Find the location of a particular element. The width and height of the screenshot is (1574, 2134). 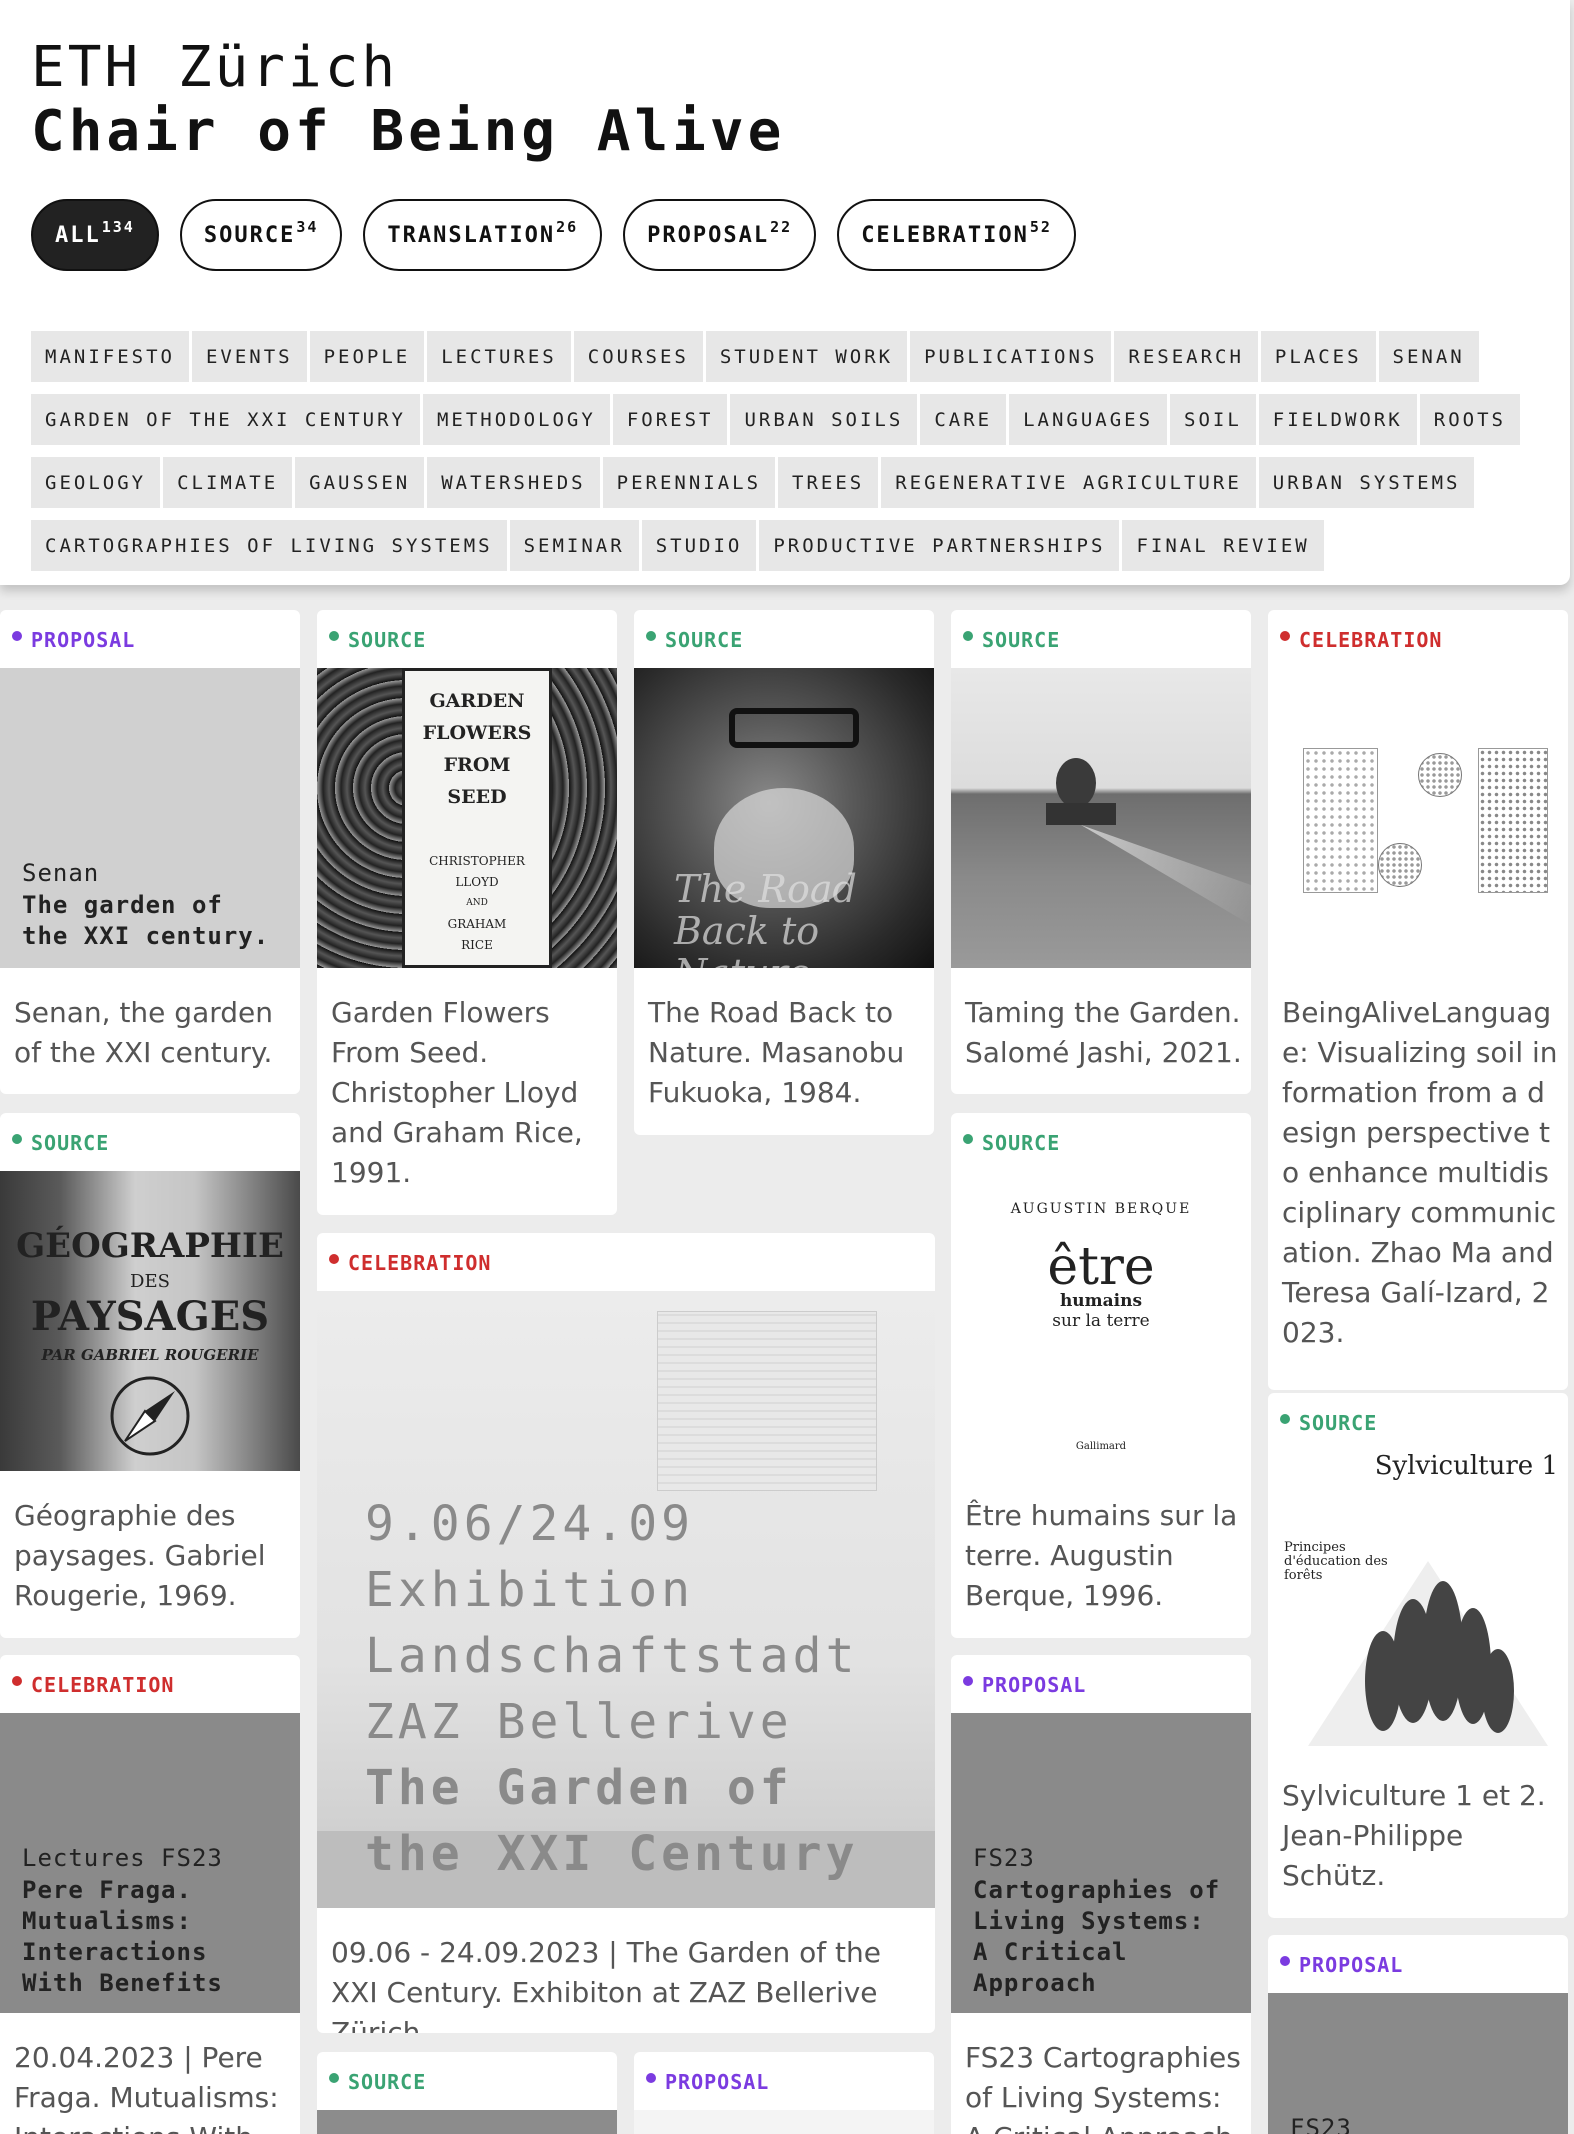

book-author: CHRISTOPHER LLOYD AND GRAHAM RICE is located at coordinates (477, 903).